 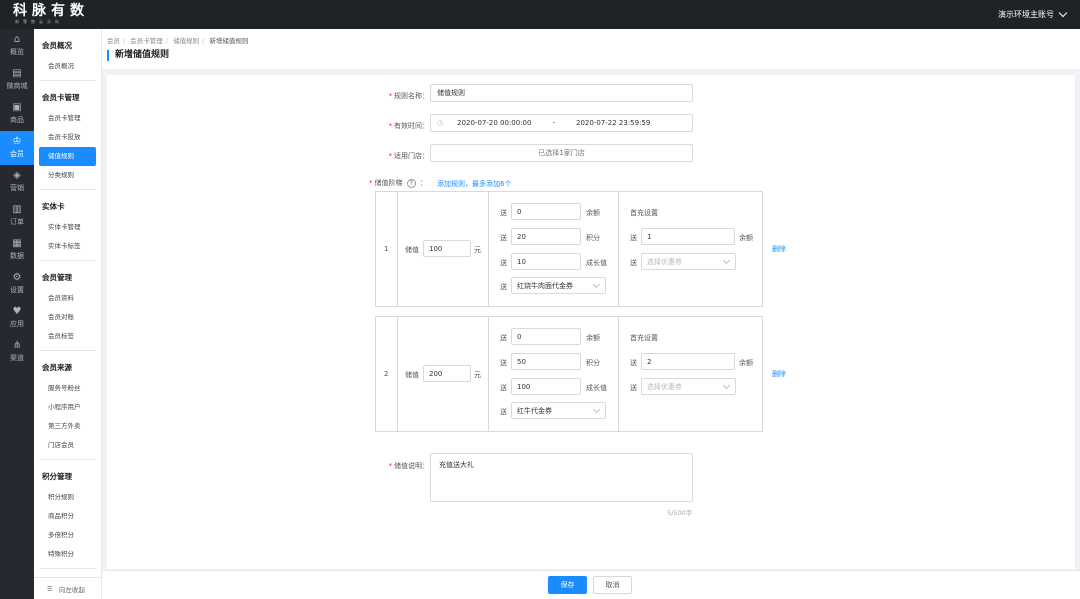 I want to click on tier-label: * 储值阶梯 ? ：, so click(x=398, y=183).